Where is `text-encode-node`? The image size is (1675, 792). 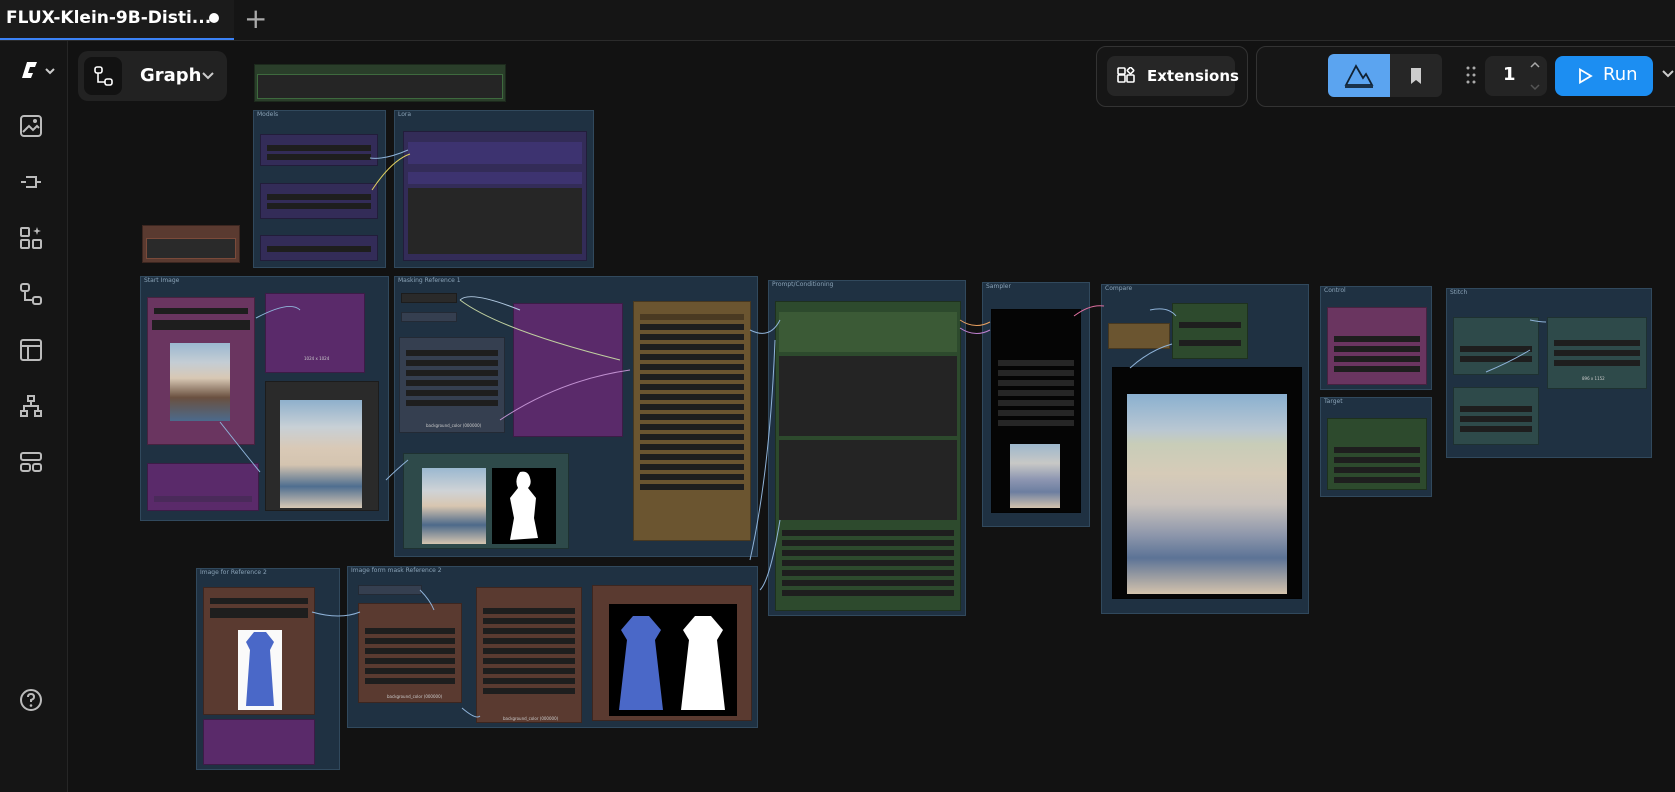 text-encode-node is located at coordinates (868, 456).